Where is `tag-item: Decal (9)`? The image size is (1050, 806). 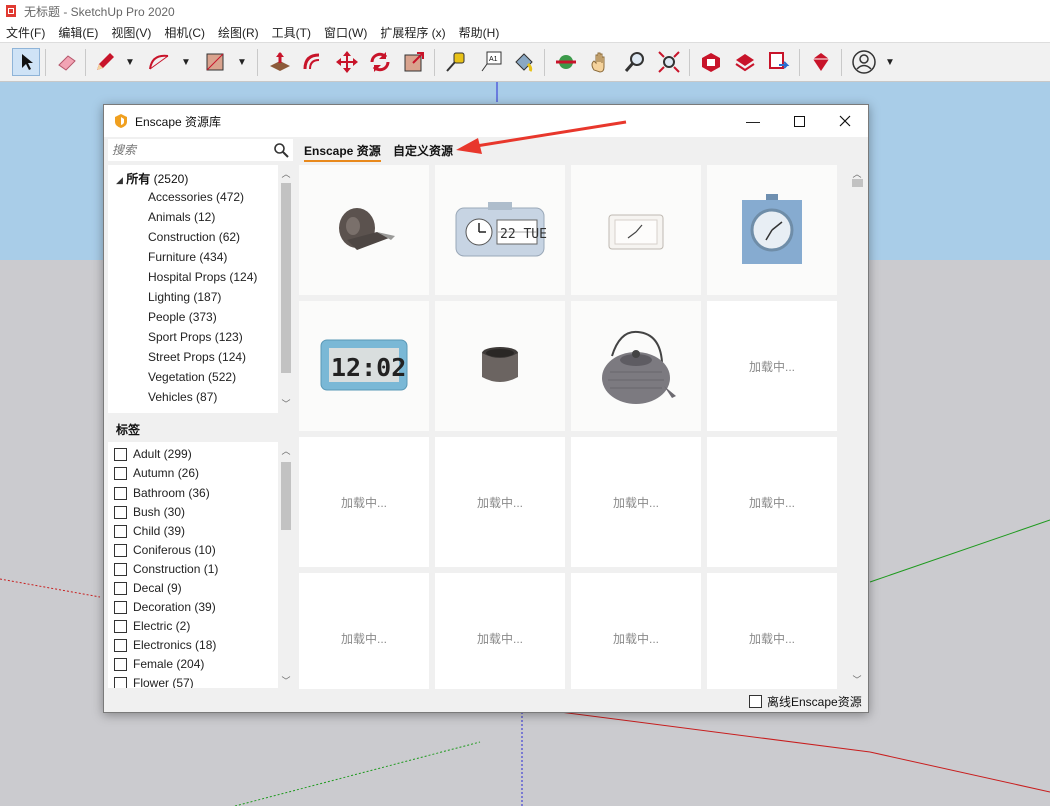 tag-item: Decal (9) is located at coordinates (148, 588).